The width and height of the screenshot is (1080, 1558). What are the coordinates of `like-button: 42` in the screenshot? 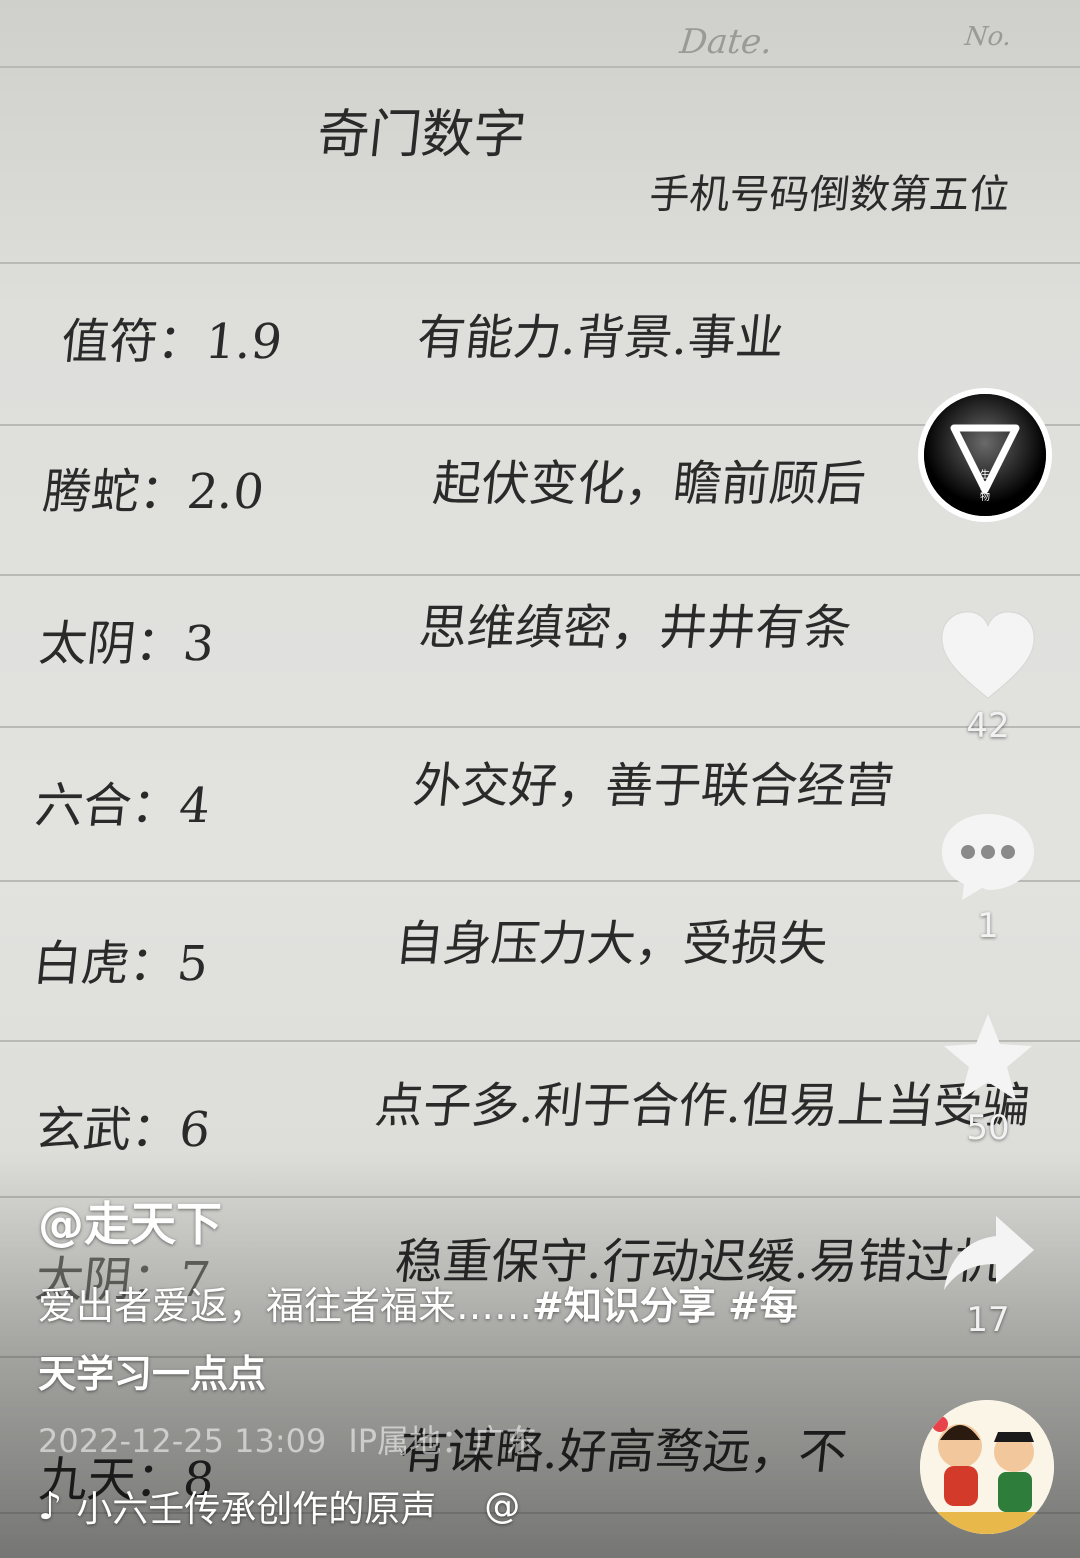 It's located at (988, 678).